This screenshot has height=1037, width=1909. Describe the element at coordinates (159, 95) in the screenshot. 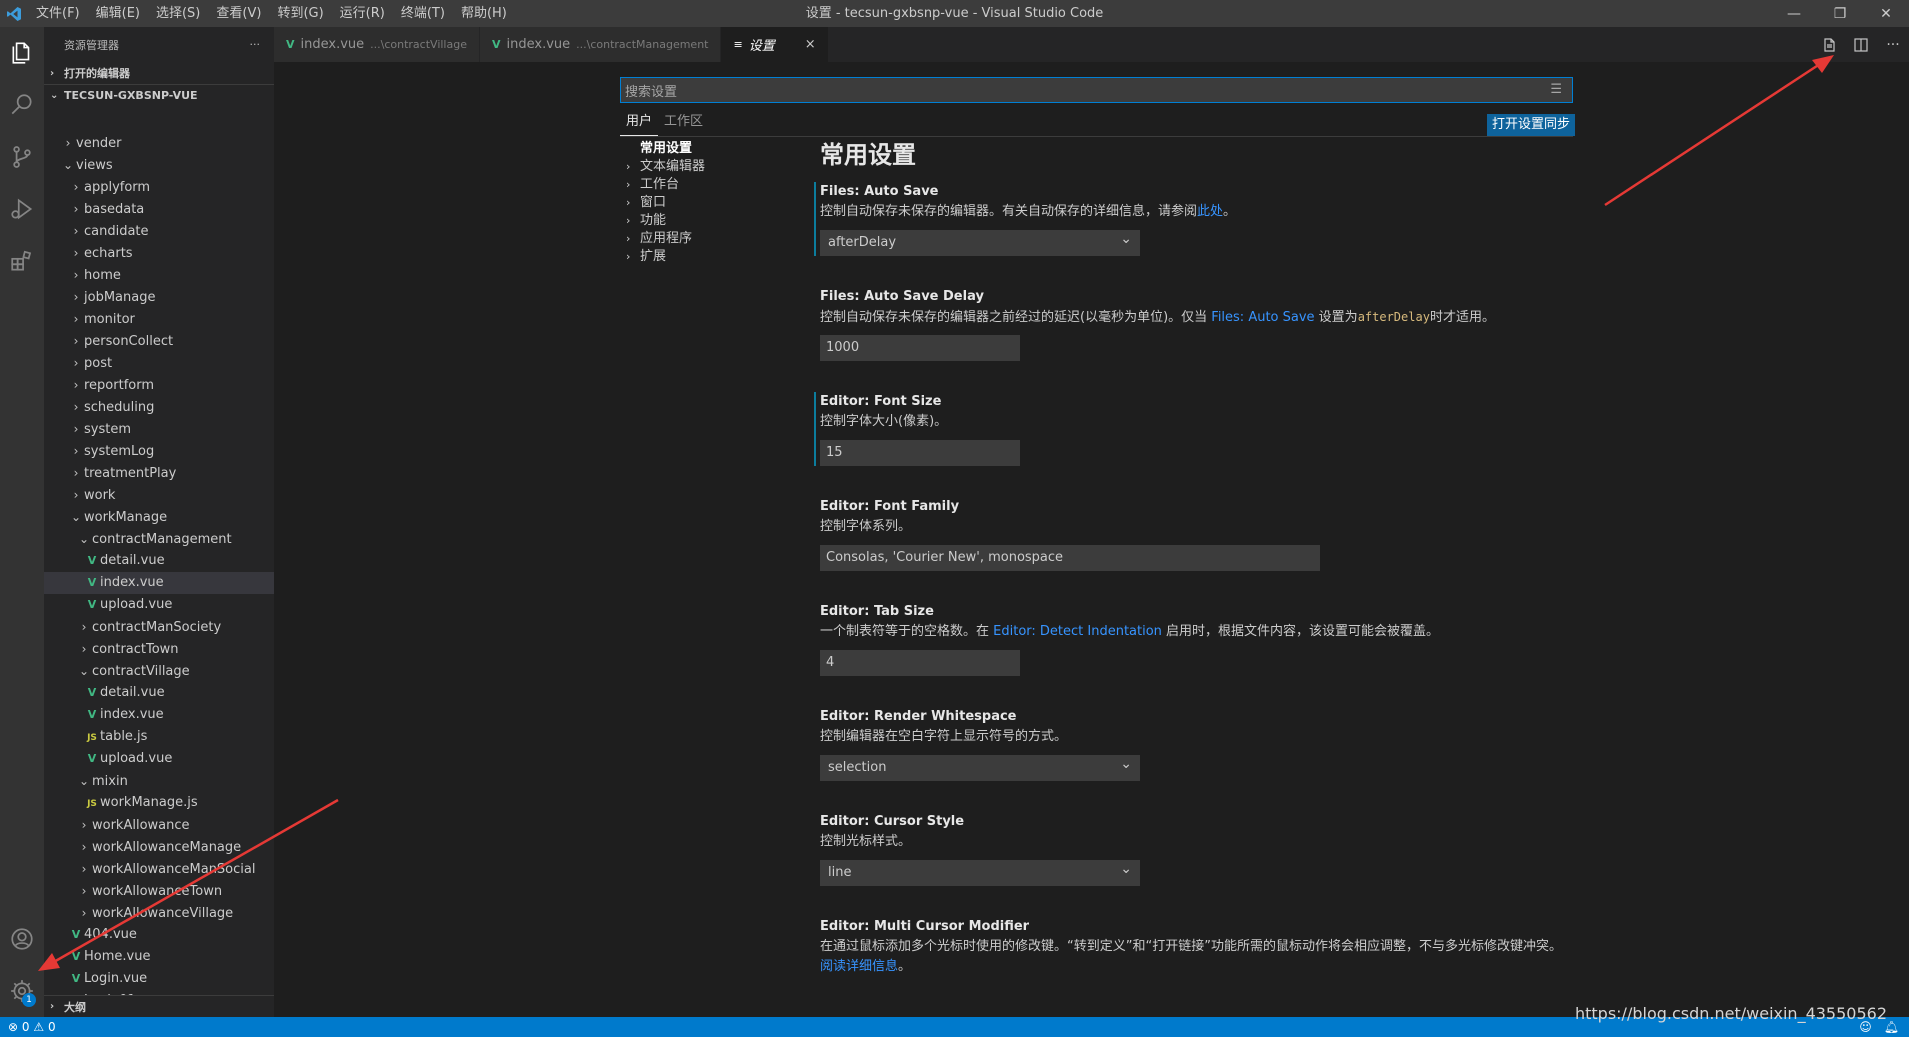

I see `project-section: ⌄ TECSUN-GXBSNP-VUE` at that location.